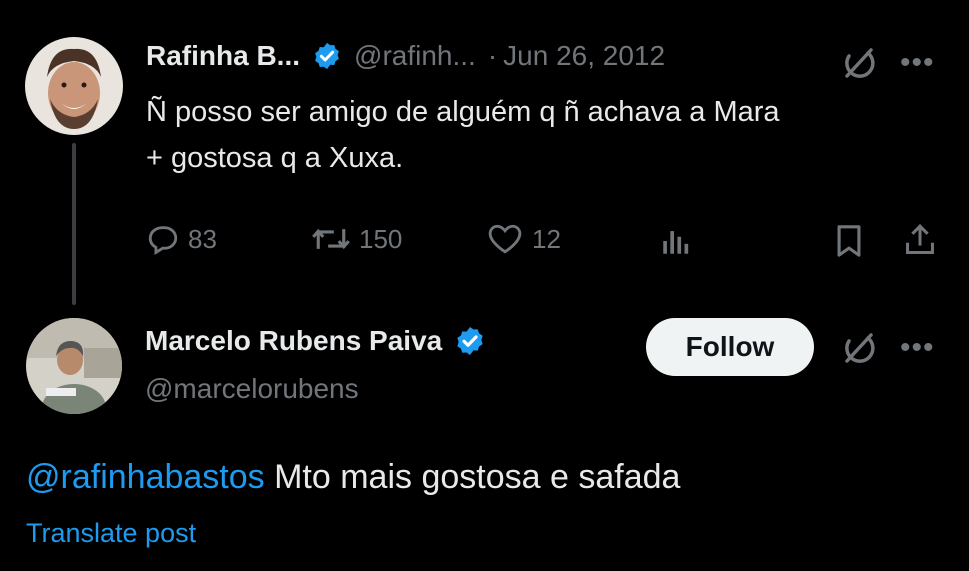  Describe the element at coordinates (275, 158) in the screenshot. I see `tweet1-text-line2: + gostosa q a Xuxa.` at that location.